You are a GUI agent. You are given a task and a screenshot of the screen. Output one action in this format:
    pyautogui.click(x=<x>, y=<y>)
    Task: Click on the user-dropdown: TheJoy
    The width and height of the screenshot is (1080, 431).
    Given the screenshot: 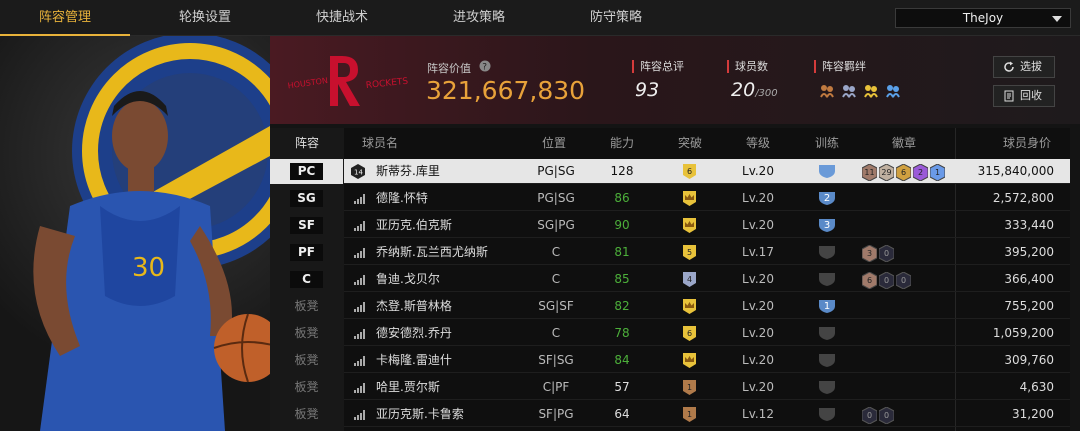 What is the action you would take?
    pyautogui.click(x=983, y=18)
    